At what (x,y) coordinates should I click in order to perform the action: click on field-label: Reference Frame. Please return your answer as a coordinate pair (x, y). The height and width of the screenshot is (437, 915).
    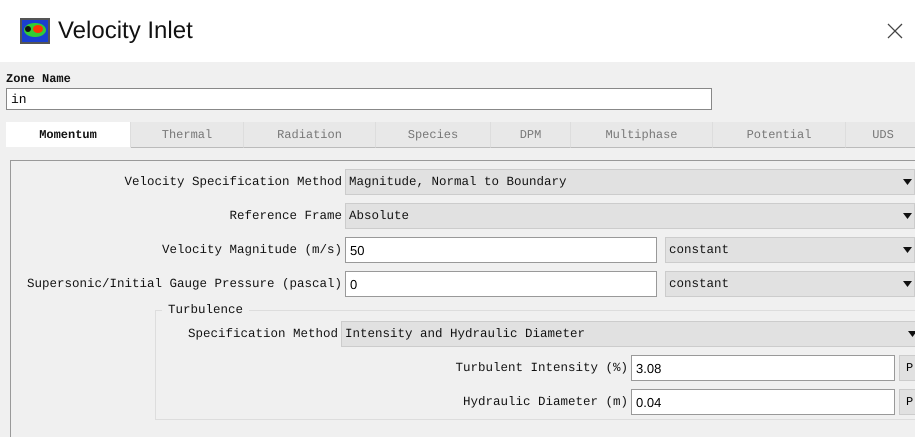
    Looking at the image, I should click on (285, 216).